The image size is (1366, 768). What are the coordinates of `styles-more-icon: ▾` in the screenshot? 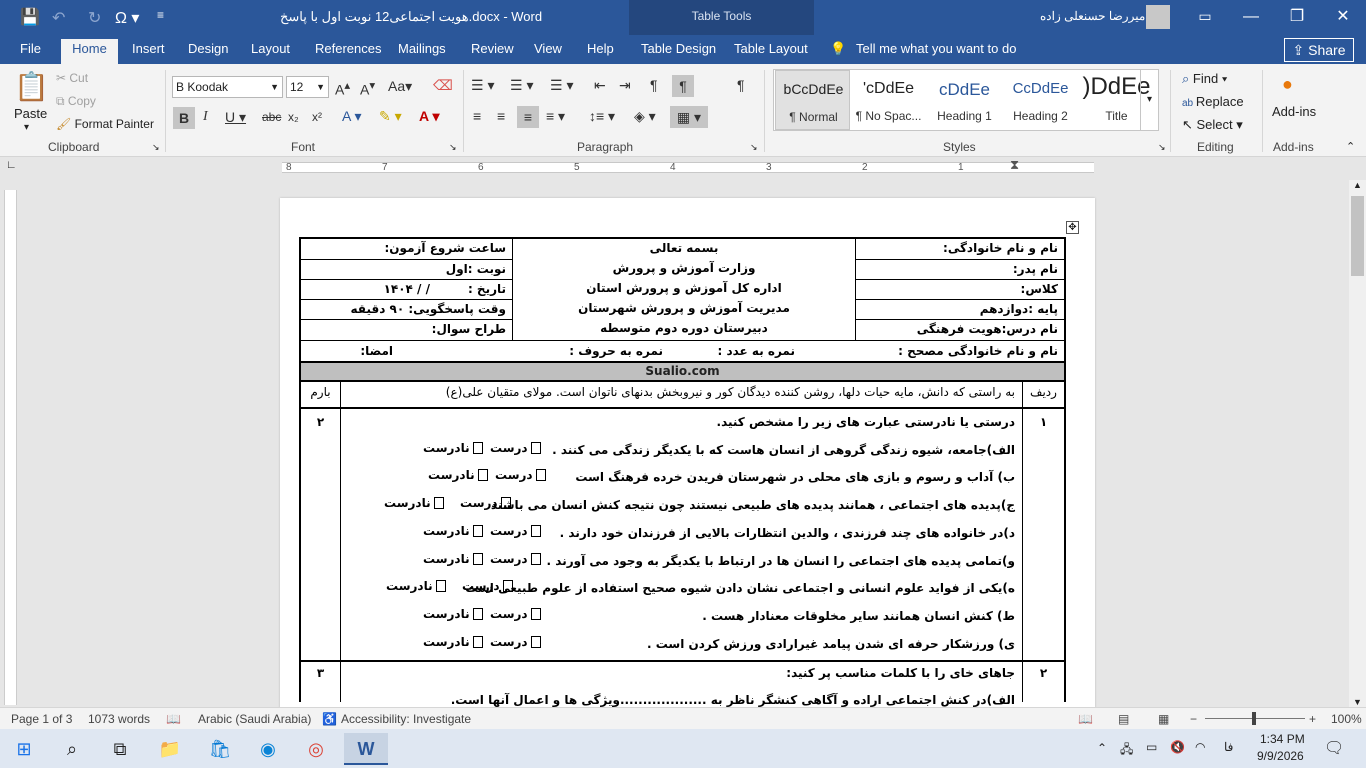 It's located at (1149, 100).